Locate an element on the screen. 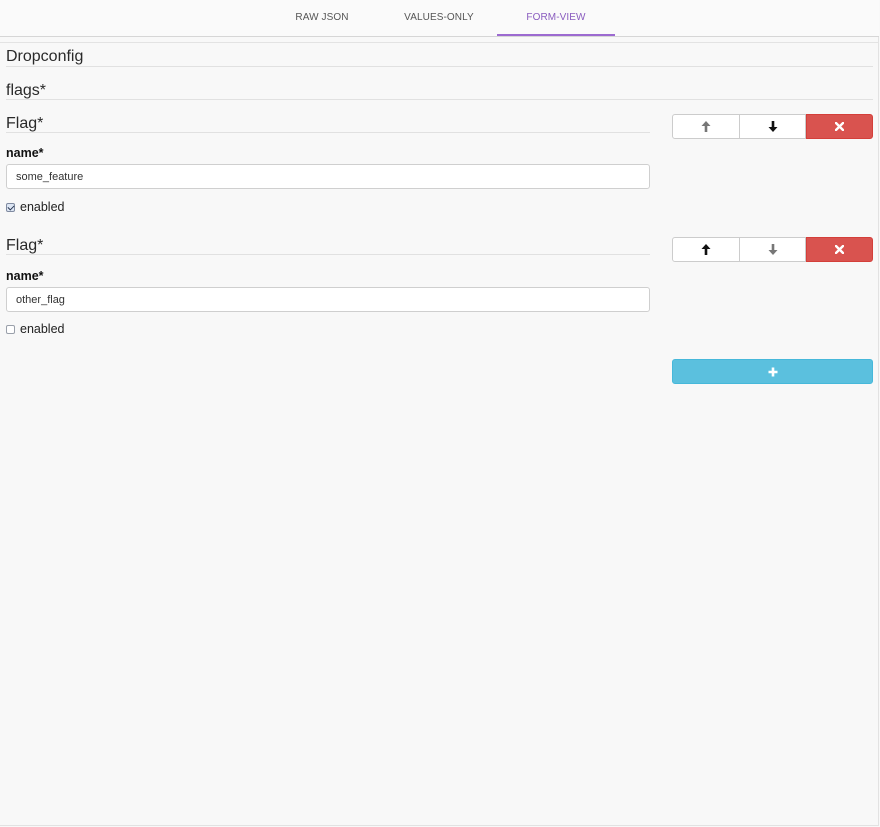  divider is located at coordinates (439, 42).